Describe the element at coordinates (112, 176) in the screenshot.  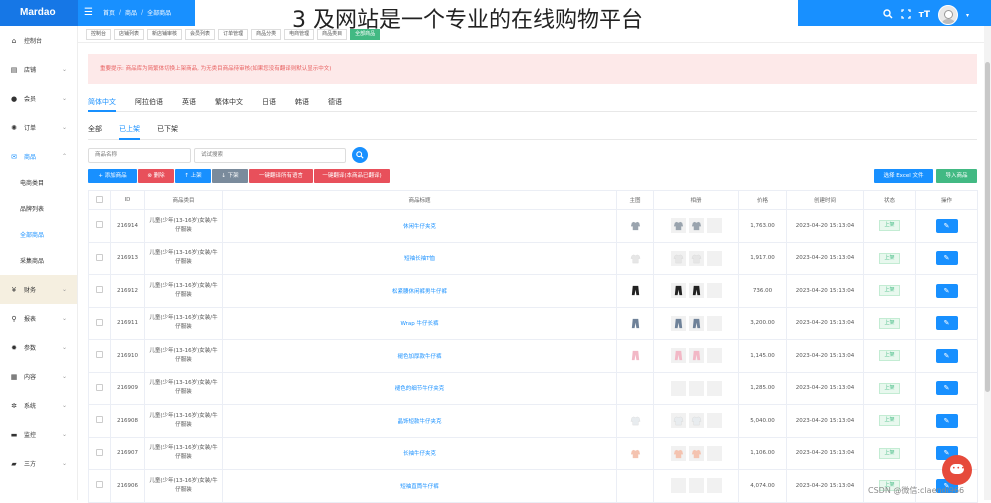
I see `add-product-button: + 添加商品` at that location.